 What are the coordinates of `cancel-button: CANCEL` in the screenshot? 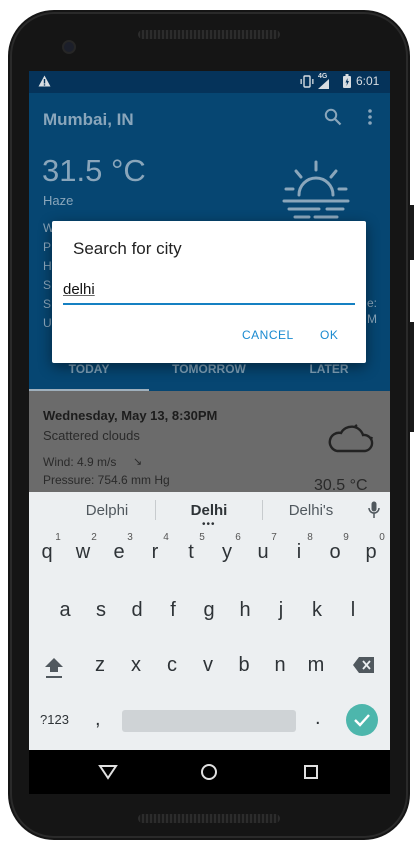 It's located at (268, 335).